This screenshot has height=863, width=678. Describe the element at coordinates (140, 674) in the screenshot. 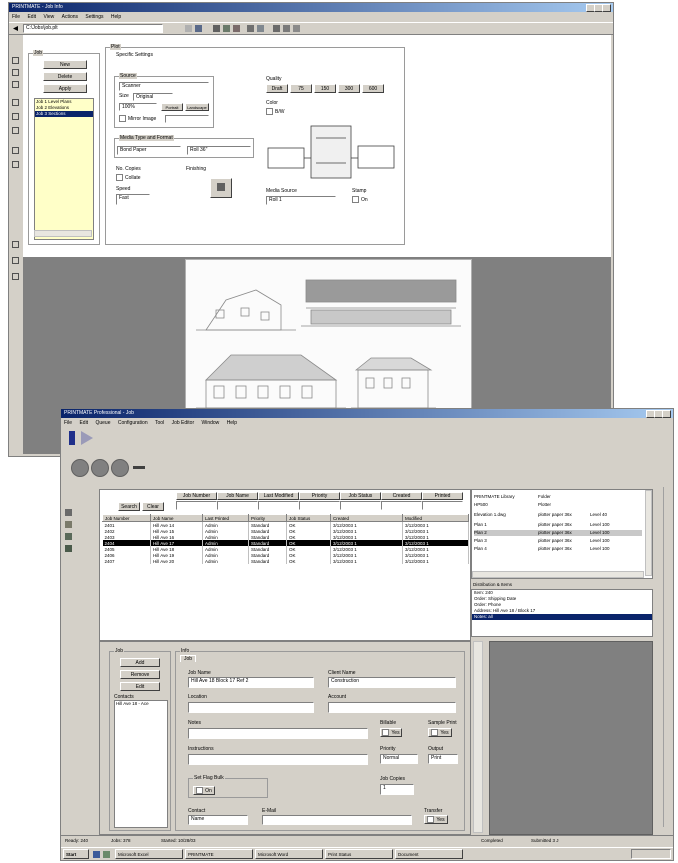

I see `remove-button: Remove` at that location.